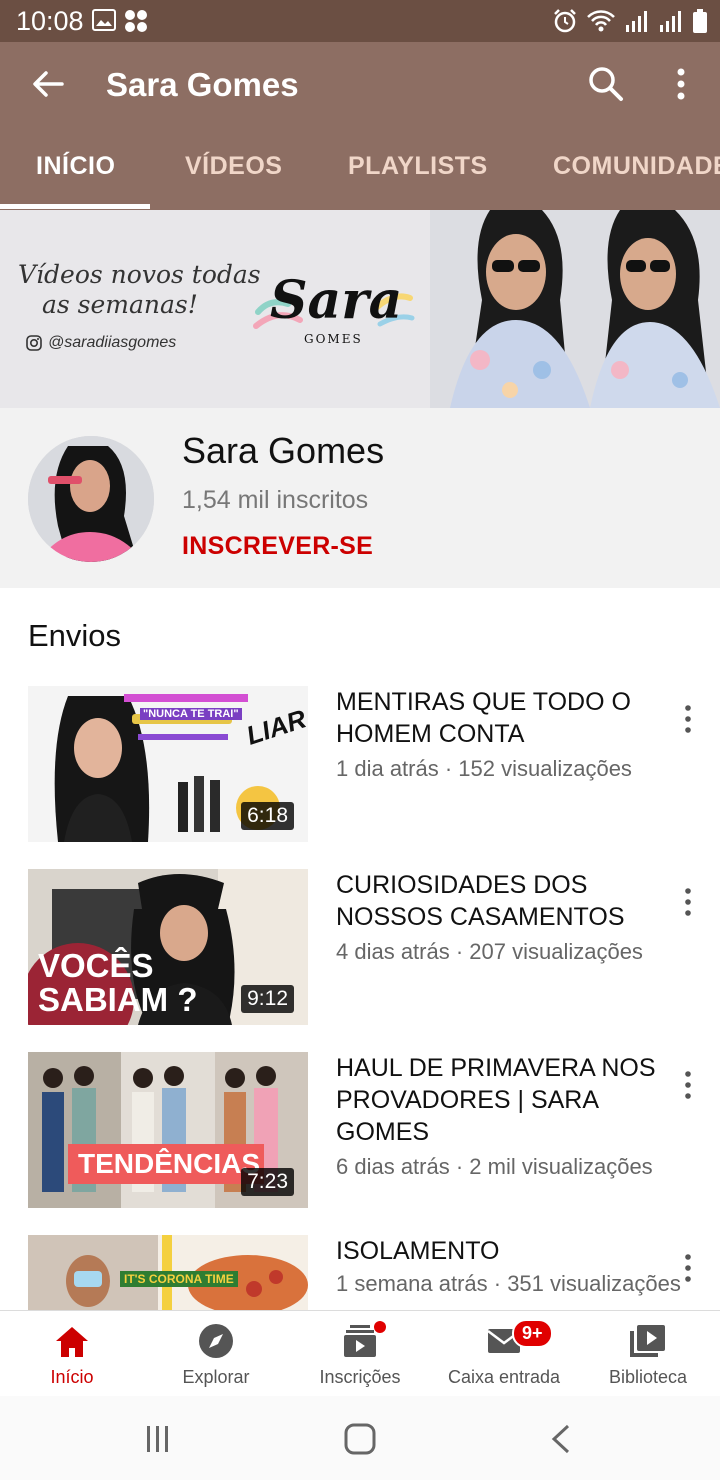 The image size is (720, 1480). What do you see at coordinates (48, 84) in the screenshot?
I see `back-arrow-icon` at bounding box center [48, 84].